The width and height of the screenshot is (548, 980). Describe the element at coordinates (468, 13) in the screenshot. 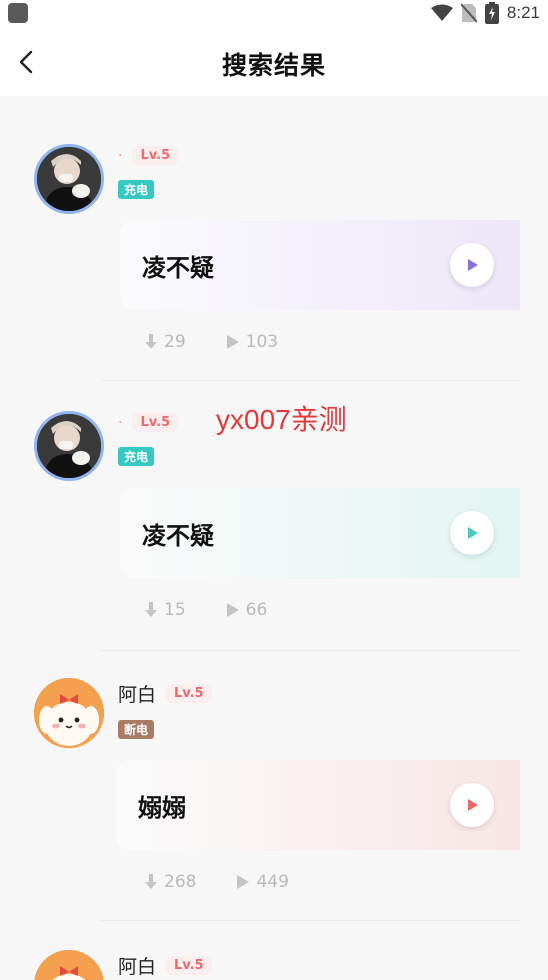

I see `no-sim-icon` at that location.